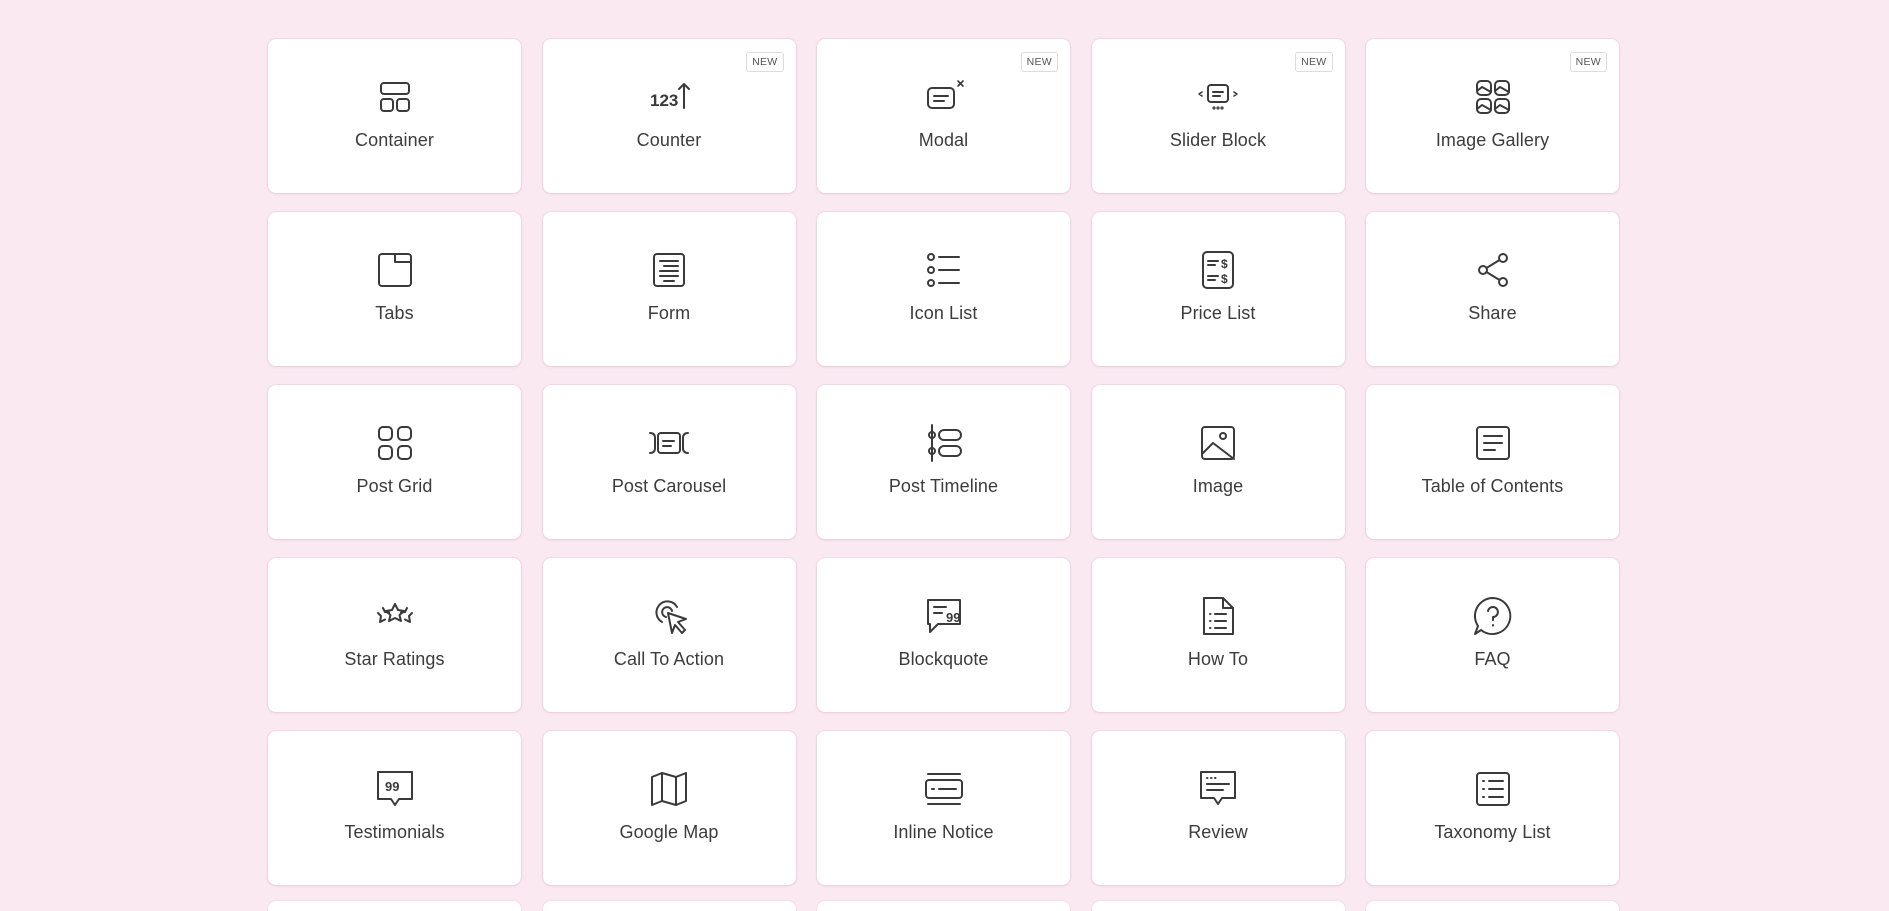  Describe the element at coordinates (395, 270) in the screenshot. I see `tabs-icon` at that location.